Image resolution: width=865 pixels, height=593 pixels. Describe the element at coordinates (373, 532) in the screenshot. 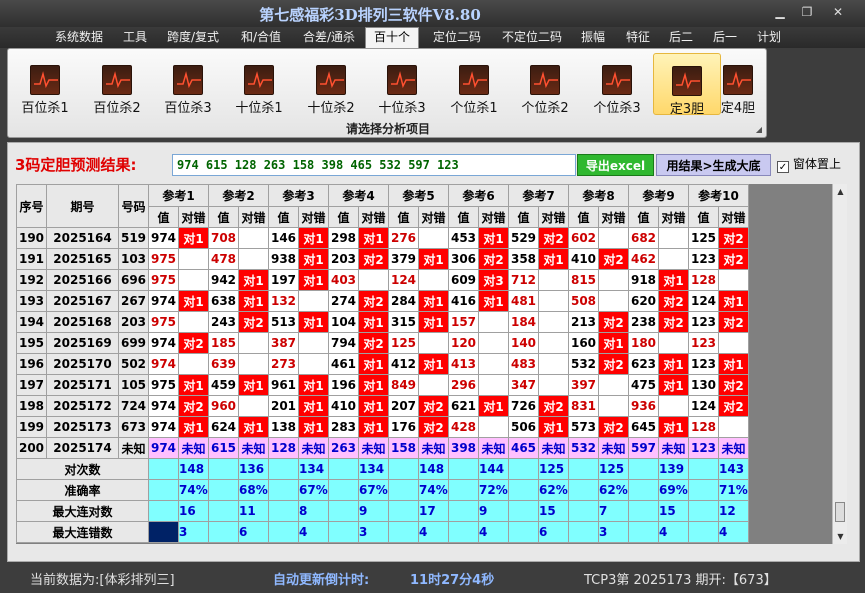

I see `stat-value: 3` at that location.